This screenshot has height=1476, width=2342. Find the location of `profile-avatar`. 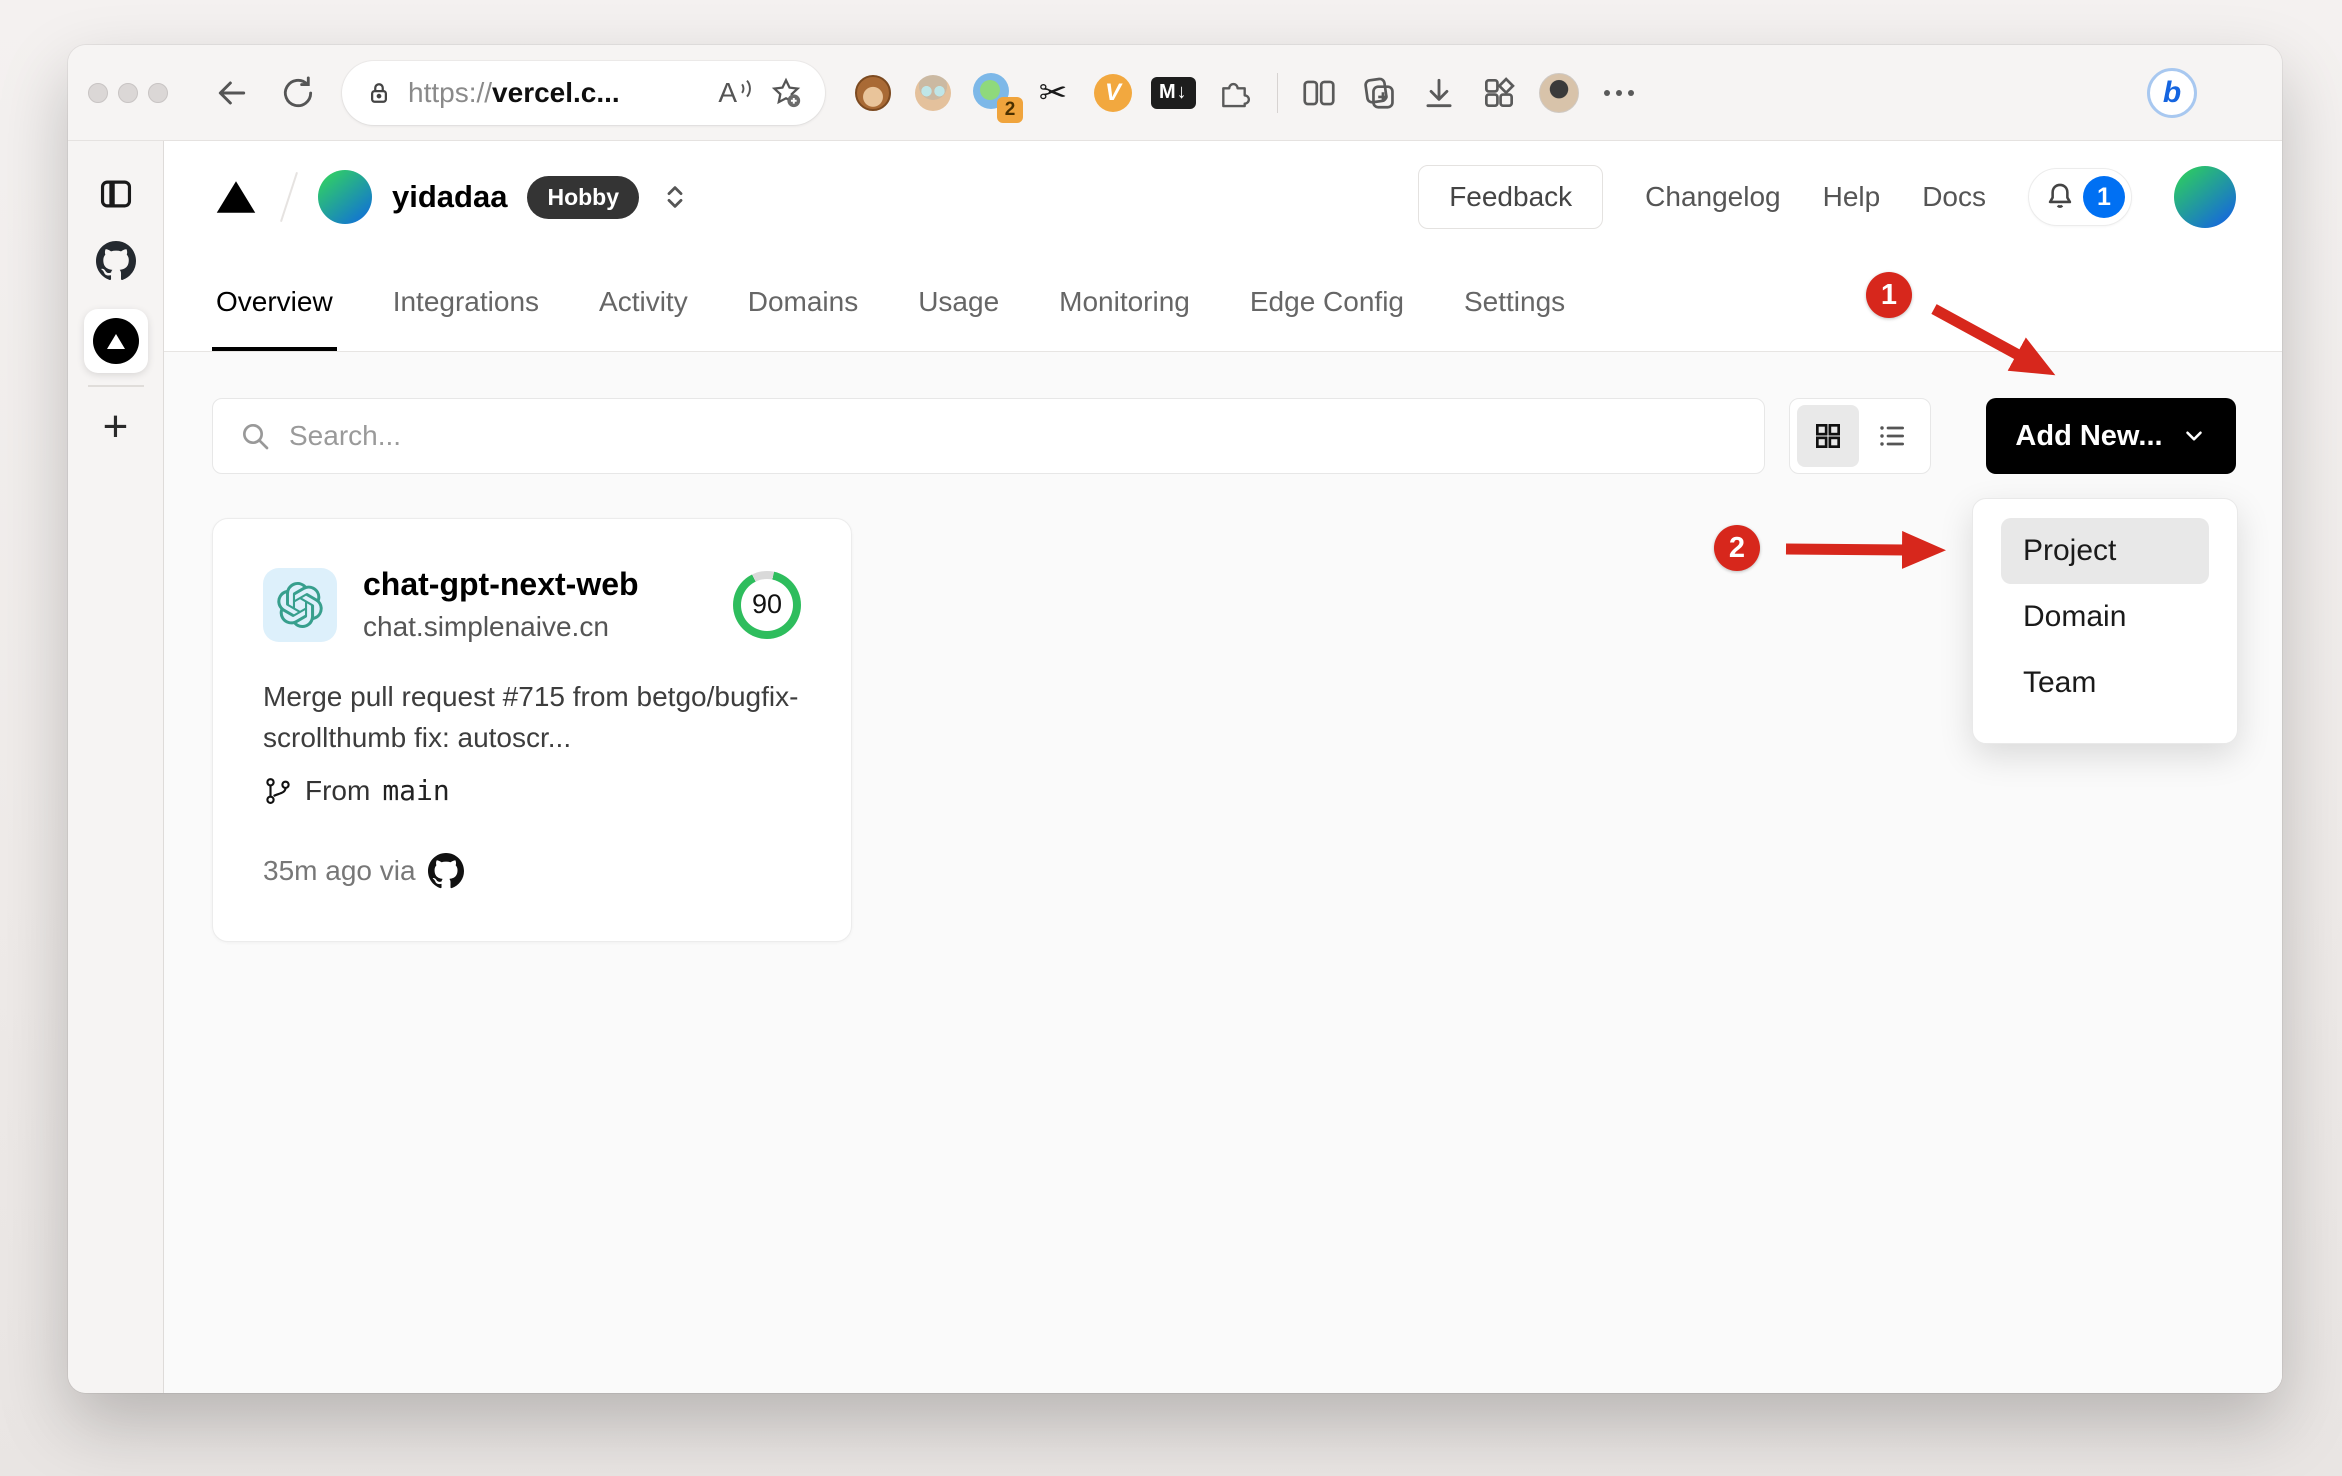

profile-avatar is located at coordinates (1559, 93).